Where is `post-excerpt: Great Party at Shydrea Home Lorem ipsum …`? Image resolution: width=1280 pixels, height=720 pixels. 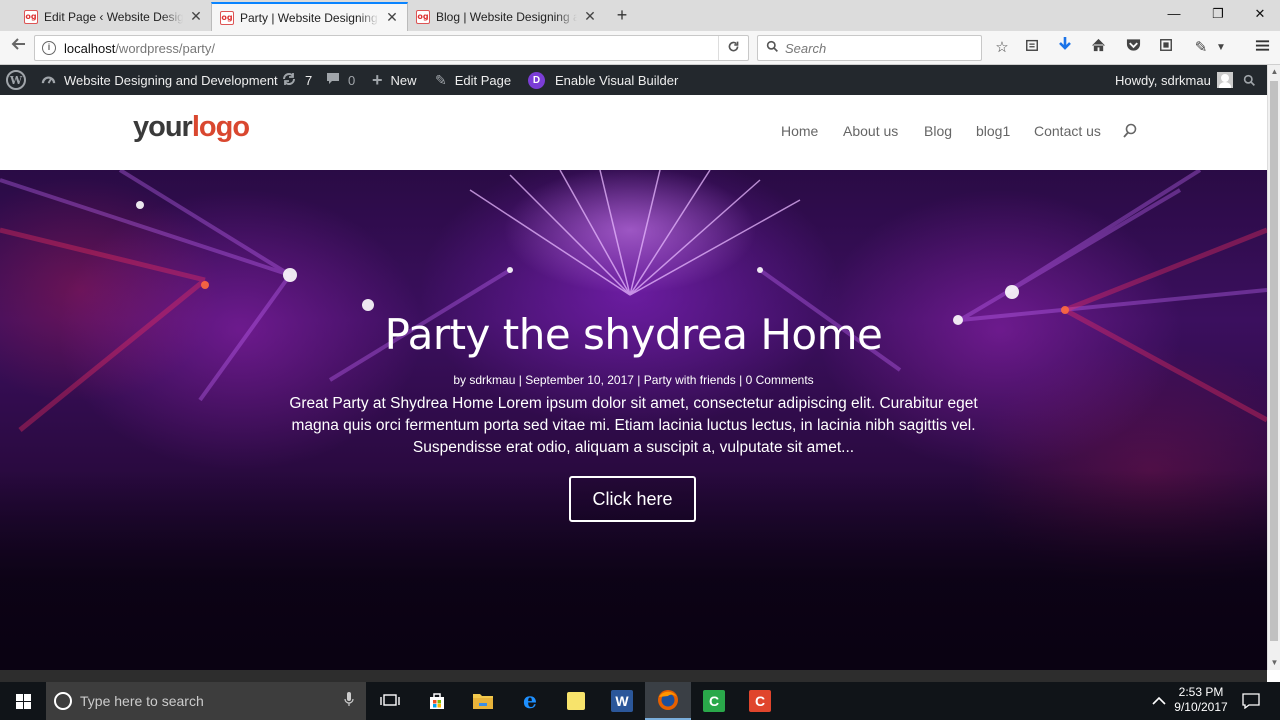 post-excerpt: Great Party at Shydrea Home Lorem ipsum … is located at coordinates (633, 425).